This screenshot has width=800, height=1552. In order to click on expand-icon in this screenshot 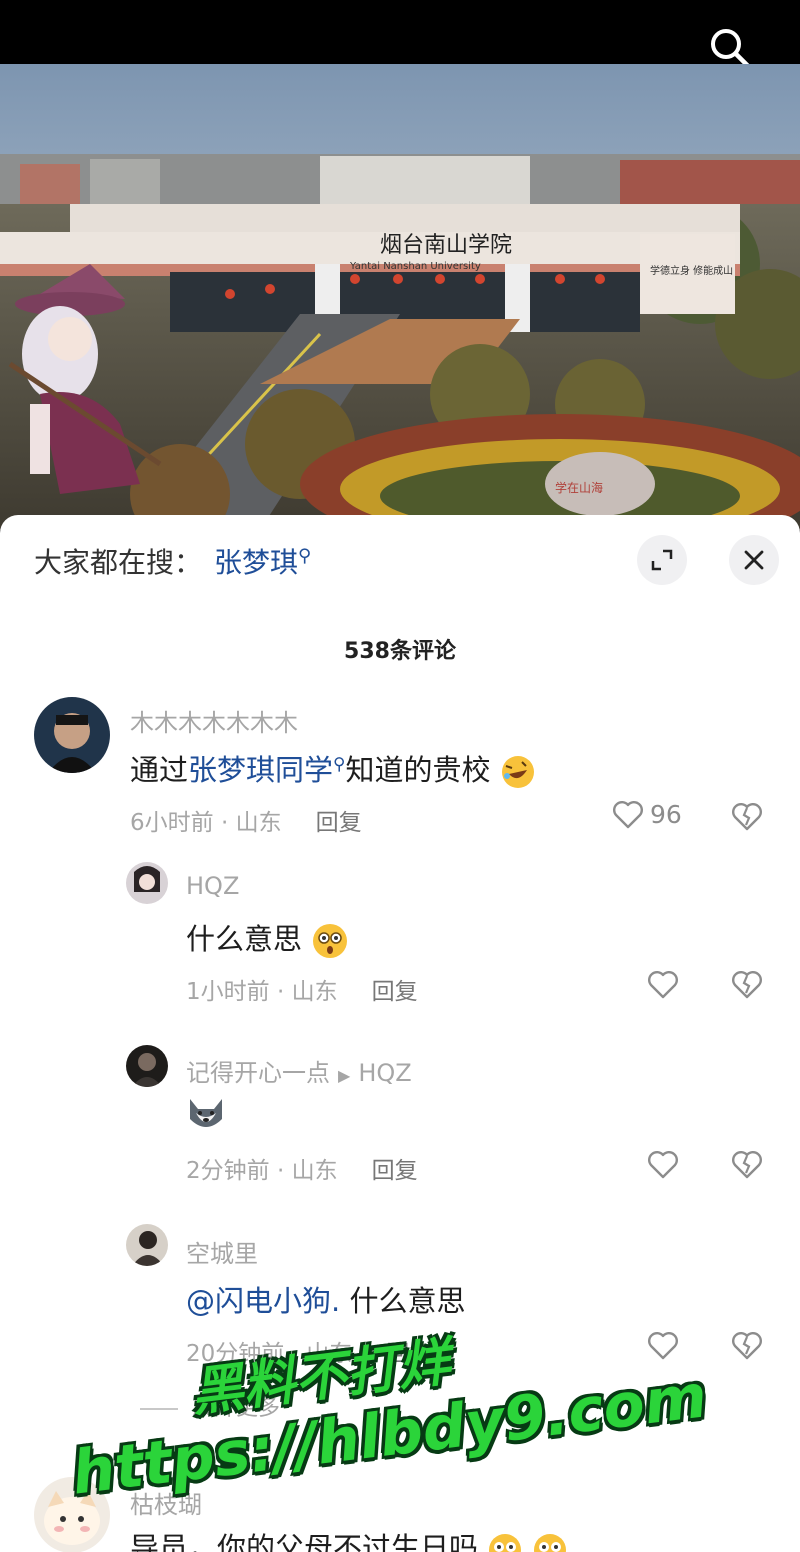, I will do `click(662, 560)`.